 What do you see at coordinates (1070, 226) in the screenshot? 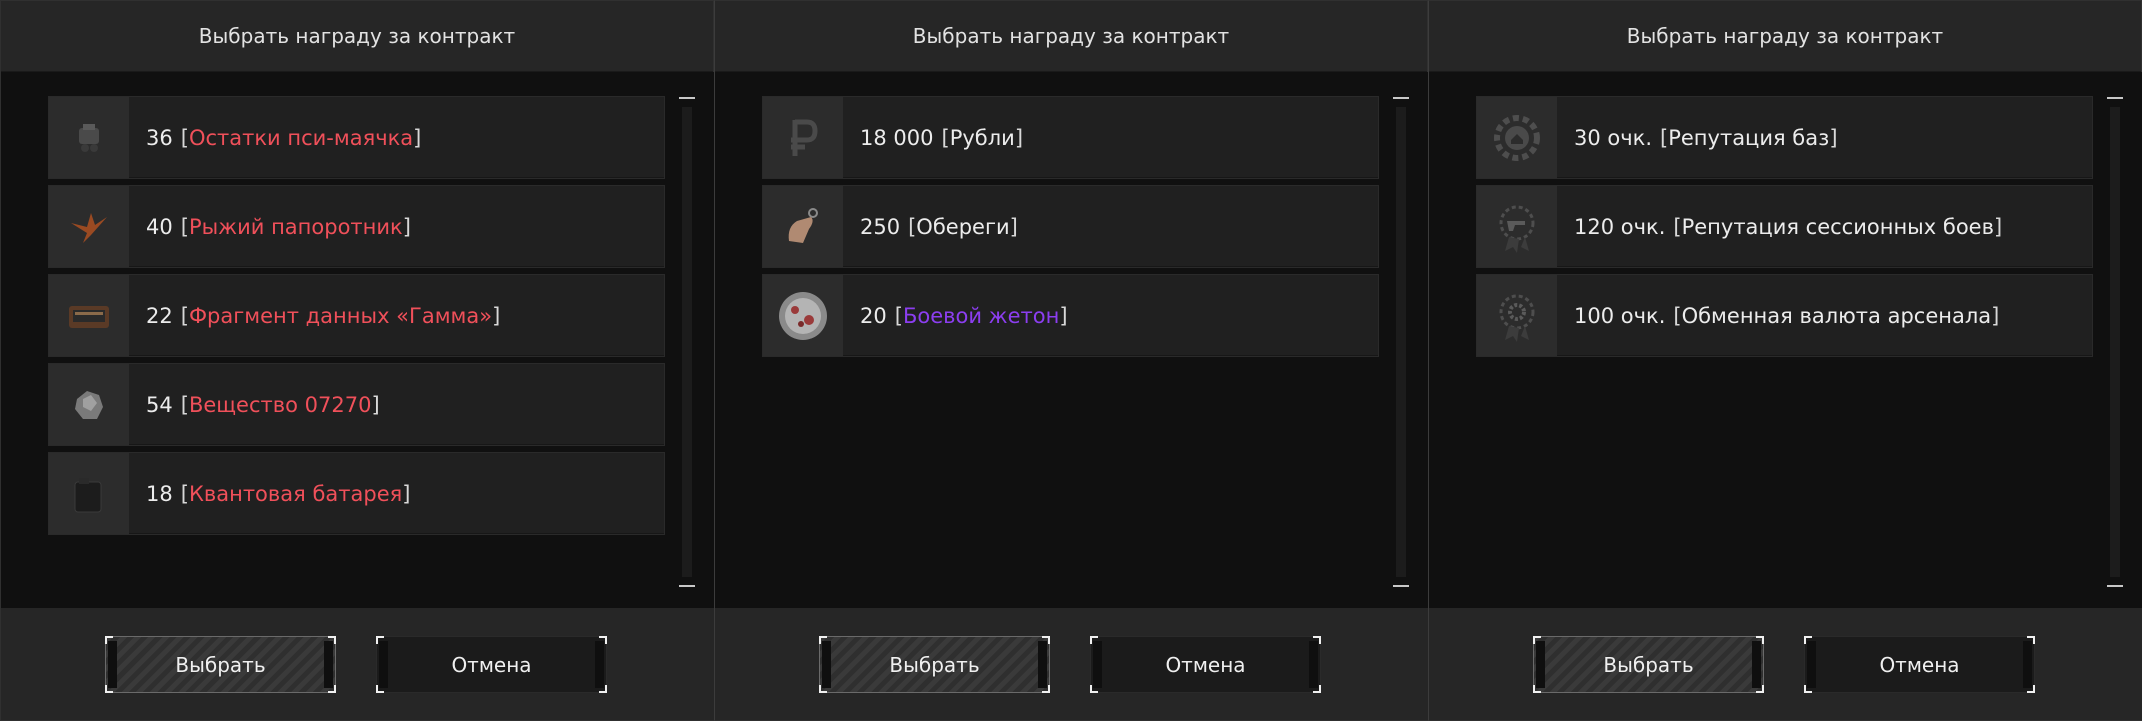
I see `reward-item: 250 [Обереги]` at bounding box center [1070, 226].